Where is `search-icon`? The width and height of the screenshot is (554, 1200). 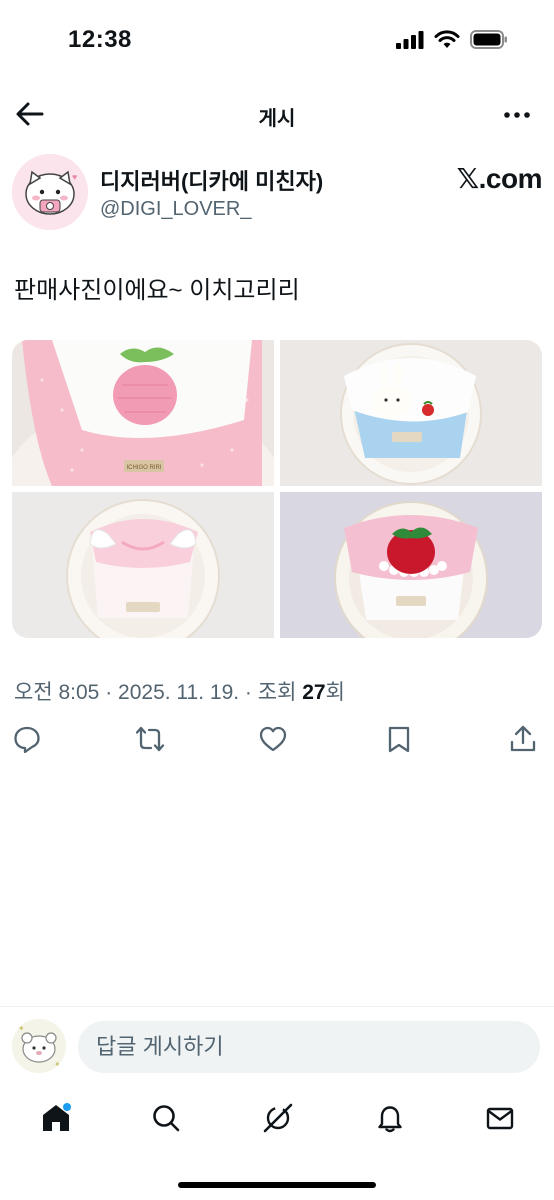 search-icon is located at coordinates (166, 1118).